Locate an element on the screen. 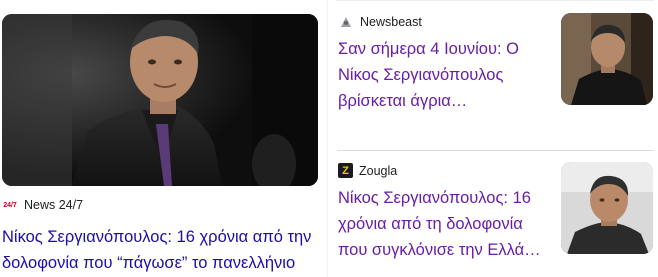  top-divider is located at coordinates (495, 0).